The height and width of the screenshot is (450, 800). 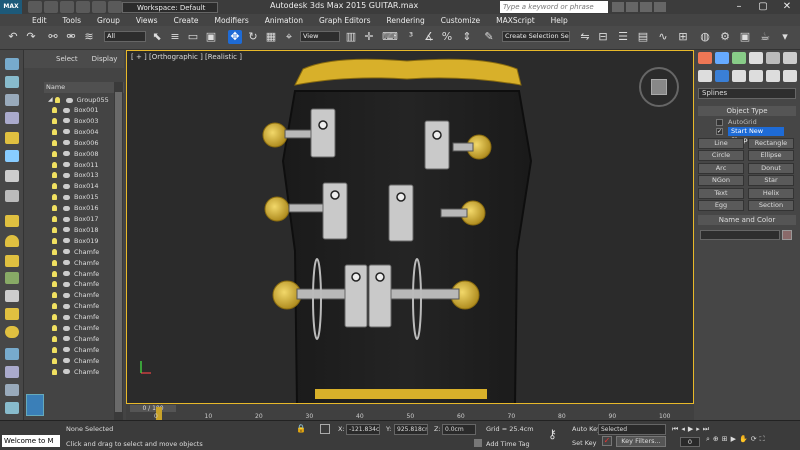 I want to click on tree-row: Box016, so click(x=75, y=208).